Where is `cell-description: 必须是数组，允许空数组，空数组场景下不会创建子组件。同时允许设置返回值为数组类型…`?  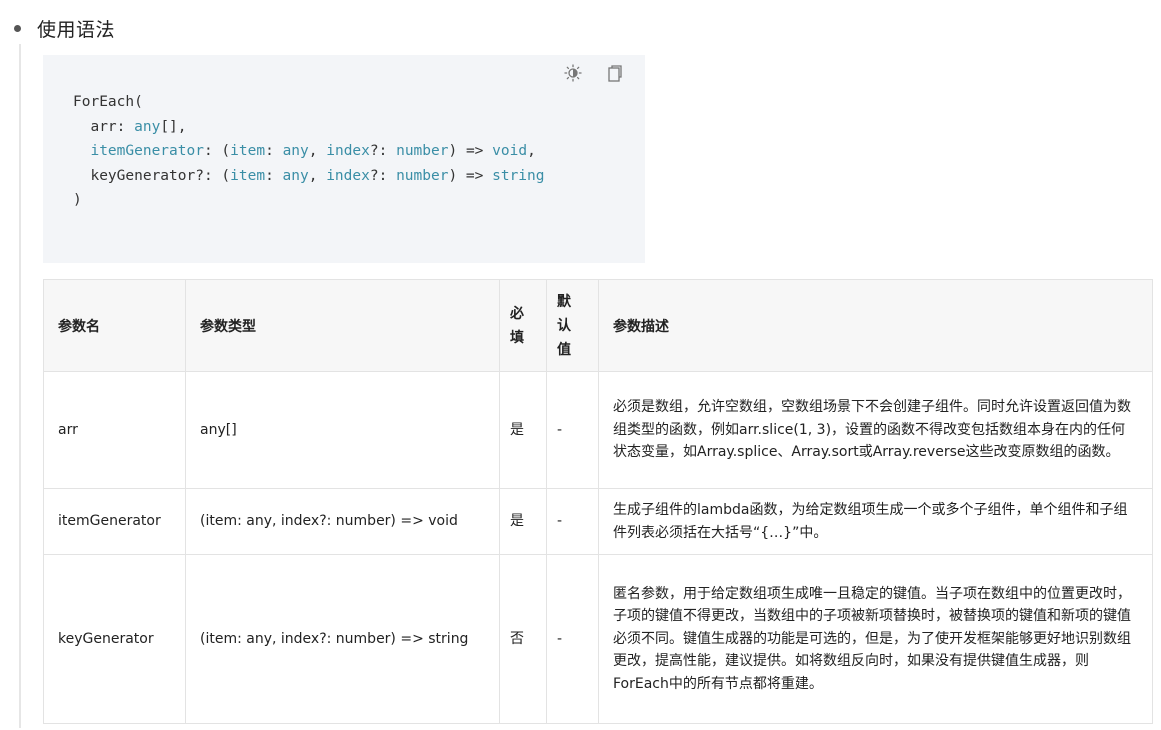 cell-description: 必须是数组，允许空数组，空数组场景下不会创建子组件。同时允许设置返回值为数组类型… is located at coordinates (875, 430).